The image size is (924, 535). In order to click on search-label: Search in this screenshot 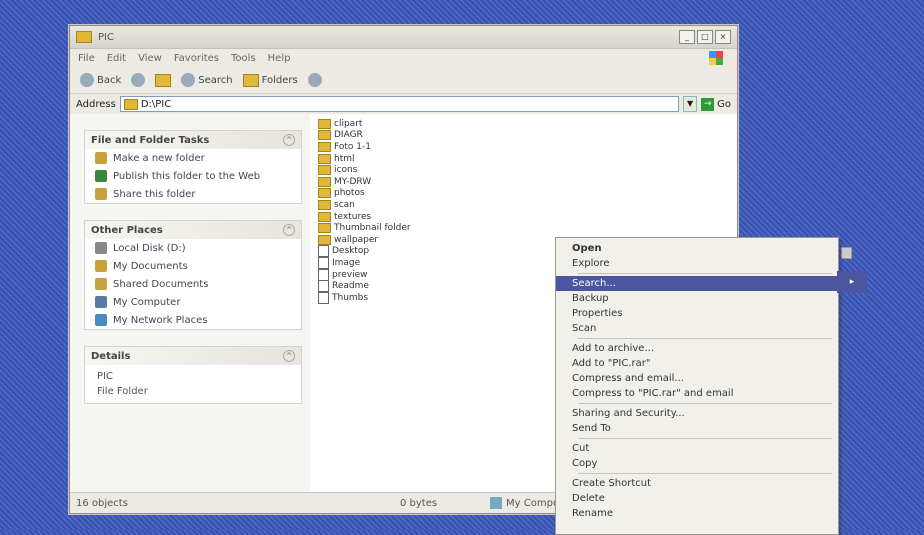, I will do `click(215, 80)`.